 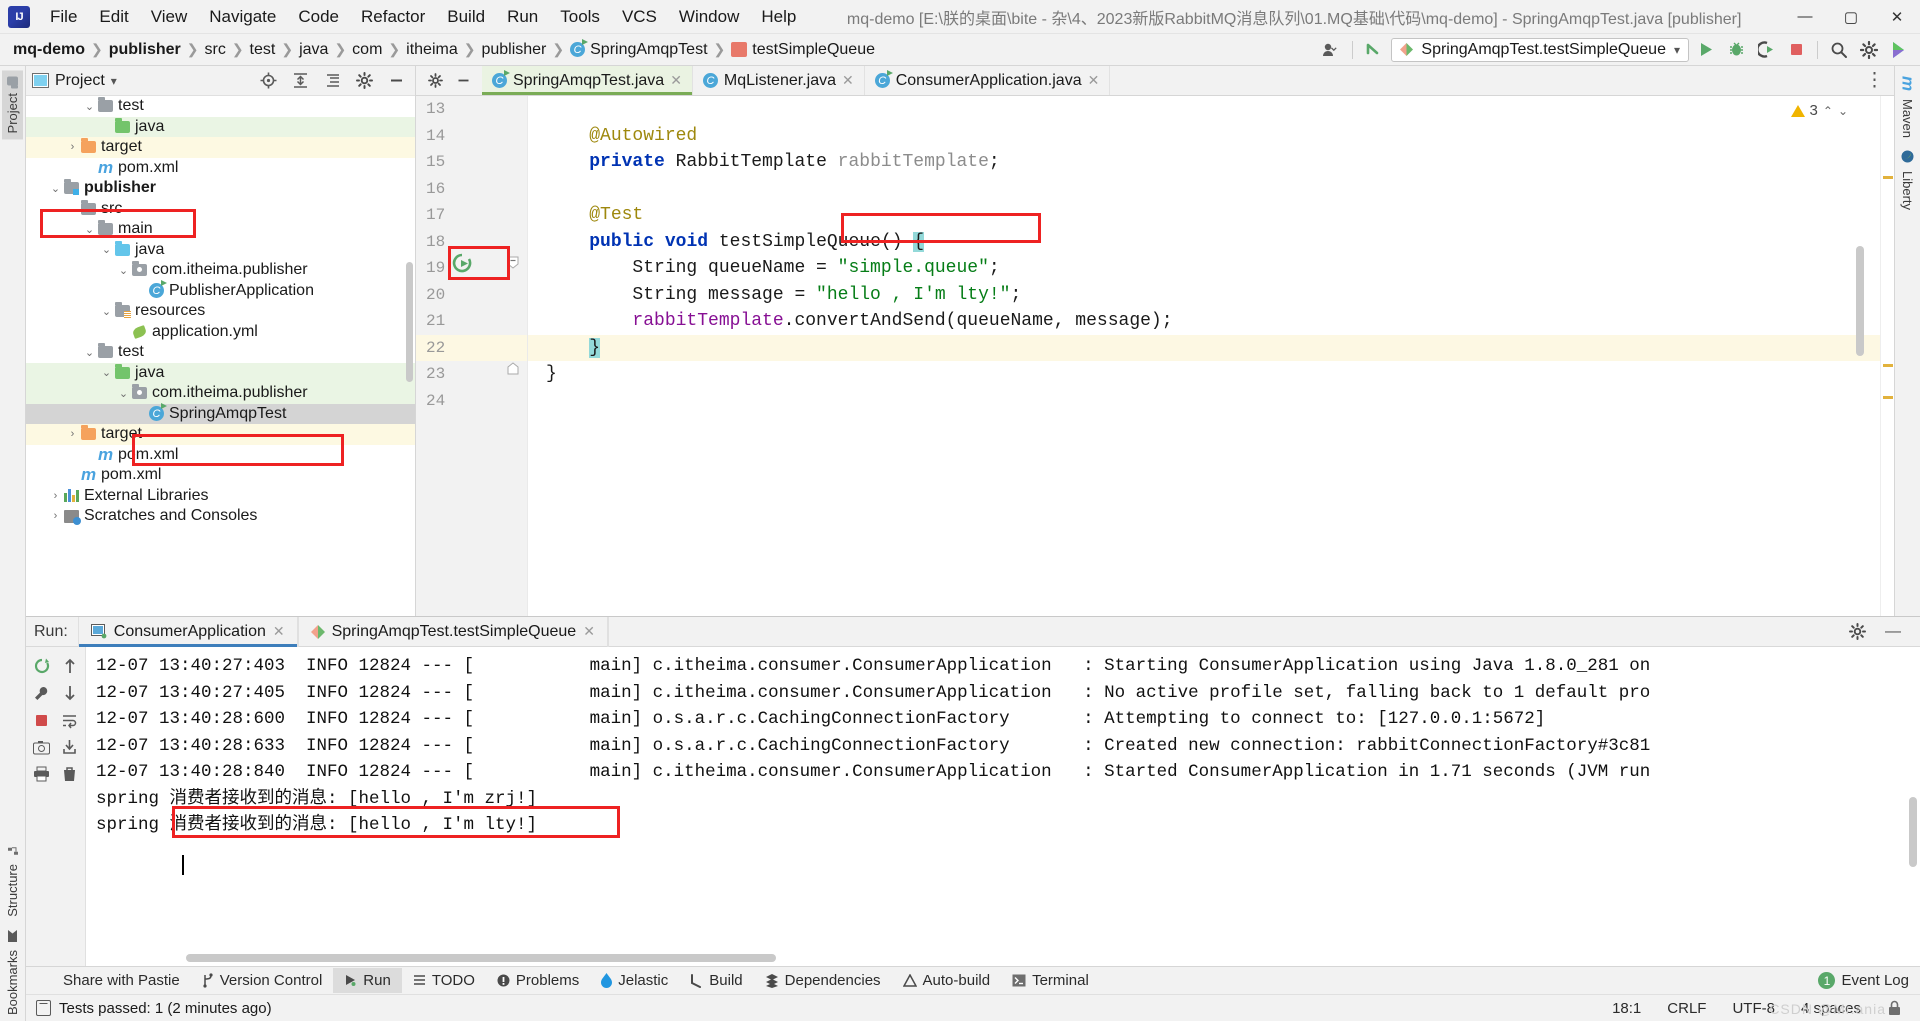 I want to click on tree-node: ⌄ resources, so click(x=220, y=311).